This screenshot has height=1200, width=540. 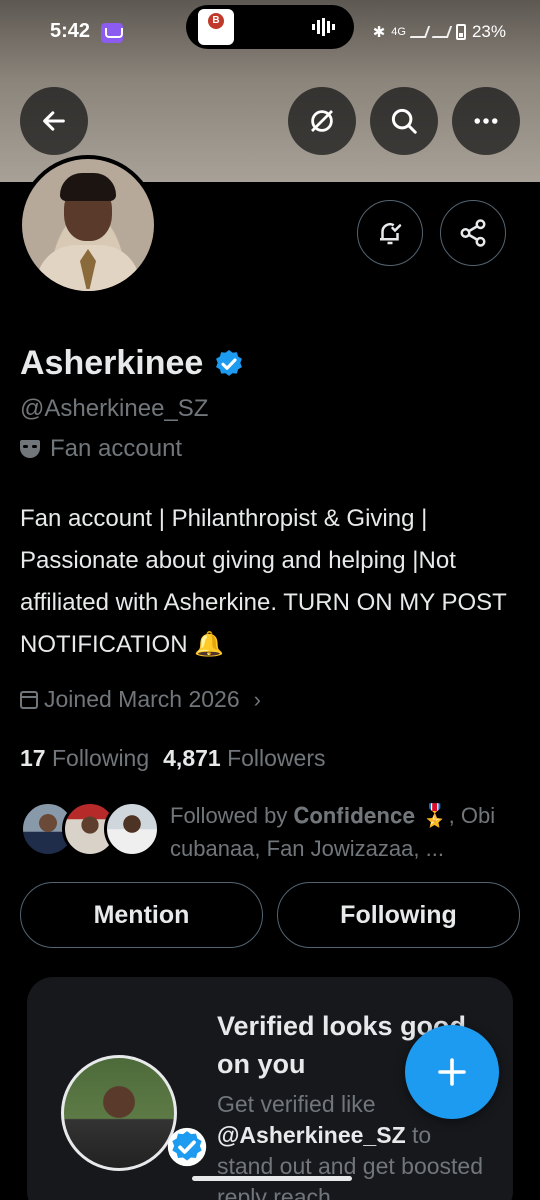 What do you see at coordinates (420, 32) in the screenshot?
I see `signal-icon` at bounding box center [420, 32].